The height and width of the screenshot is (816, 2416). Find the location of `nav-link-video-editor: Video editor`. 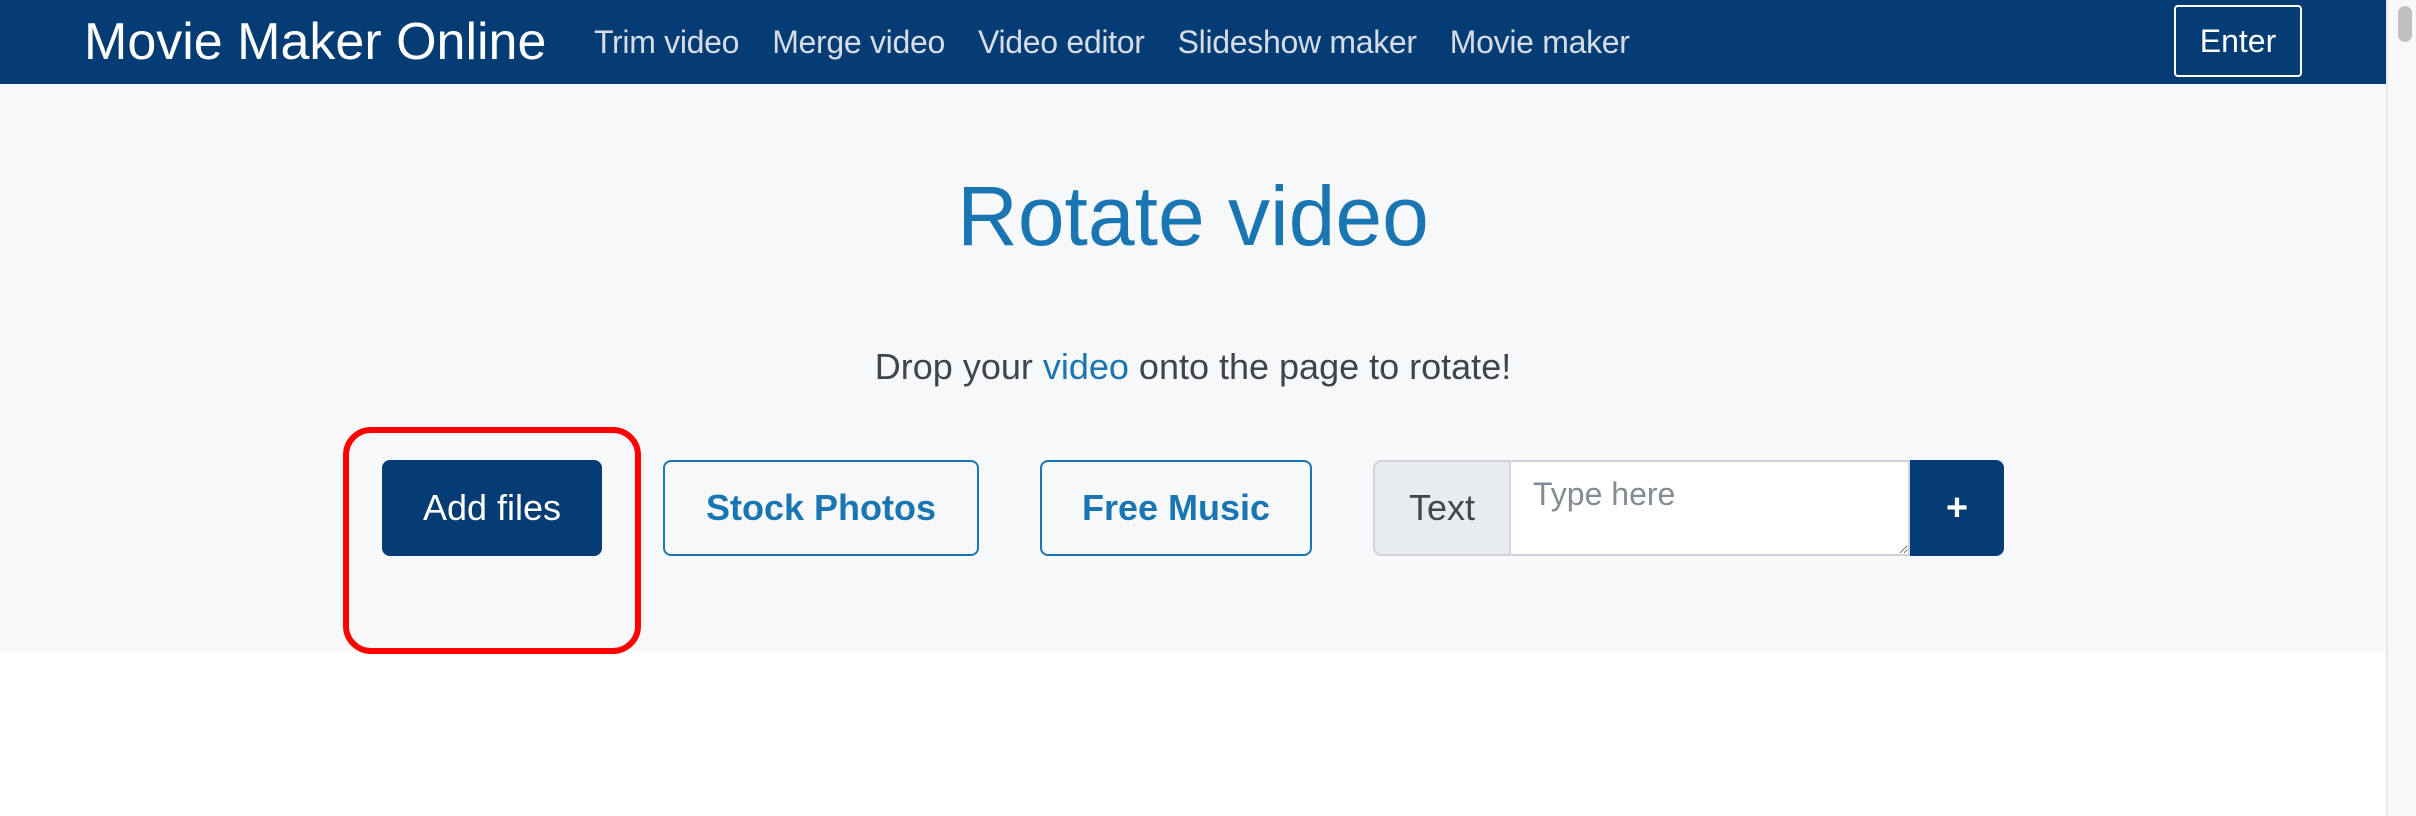

nav-link-video-editor: Video editor is located at coordinates (1061, 42).